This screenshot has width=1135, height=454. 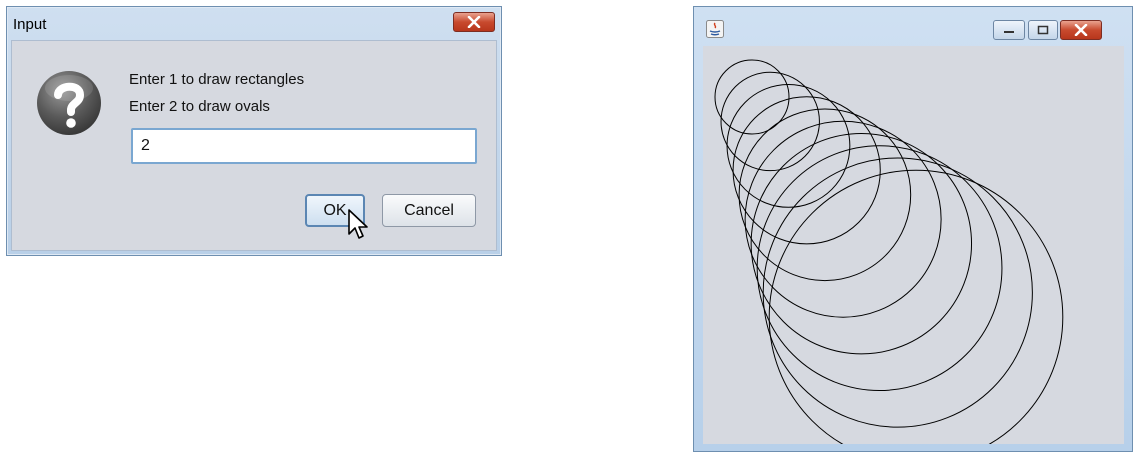 What do you see at coordinates (30, 24) in the screenshot?
I see `dialog-title: Input` at bounding box center [30, 24].